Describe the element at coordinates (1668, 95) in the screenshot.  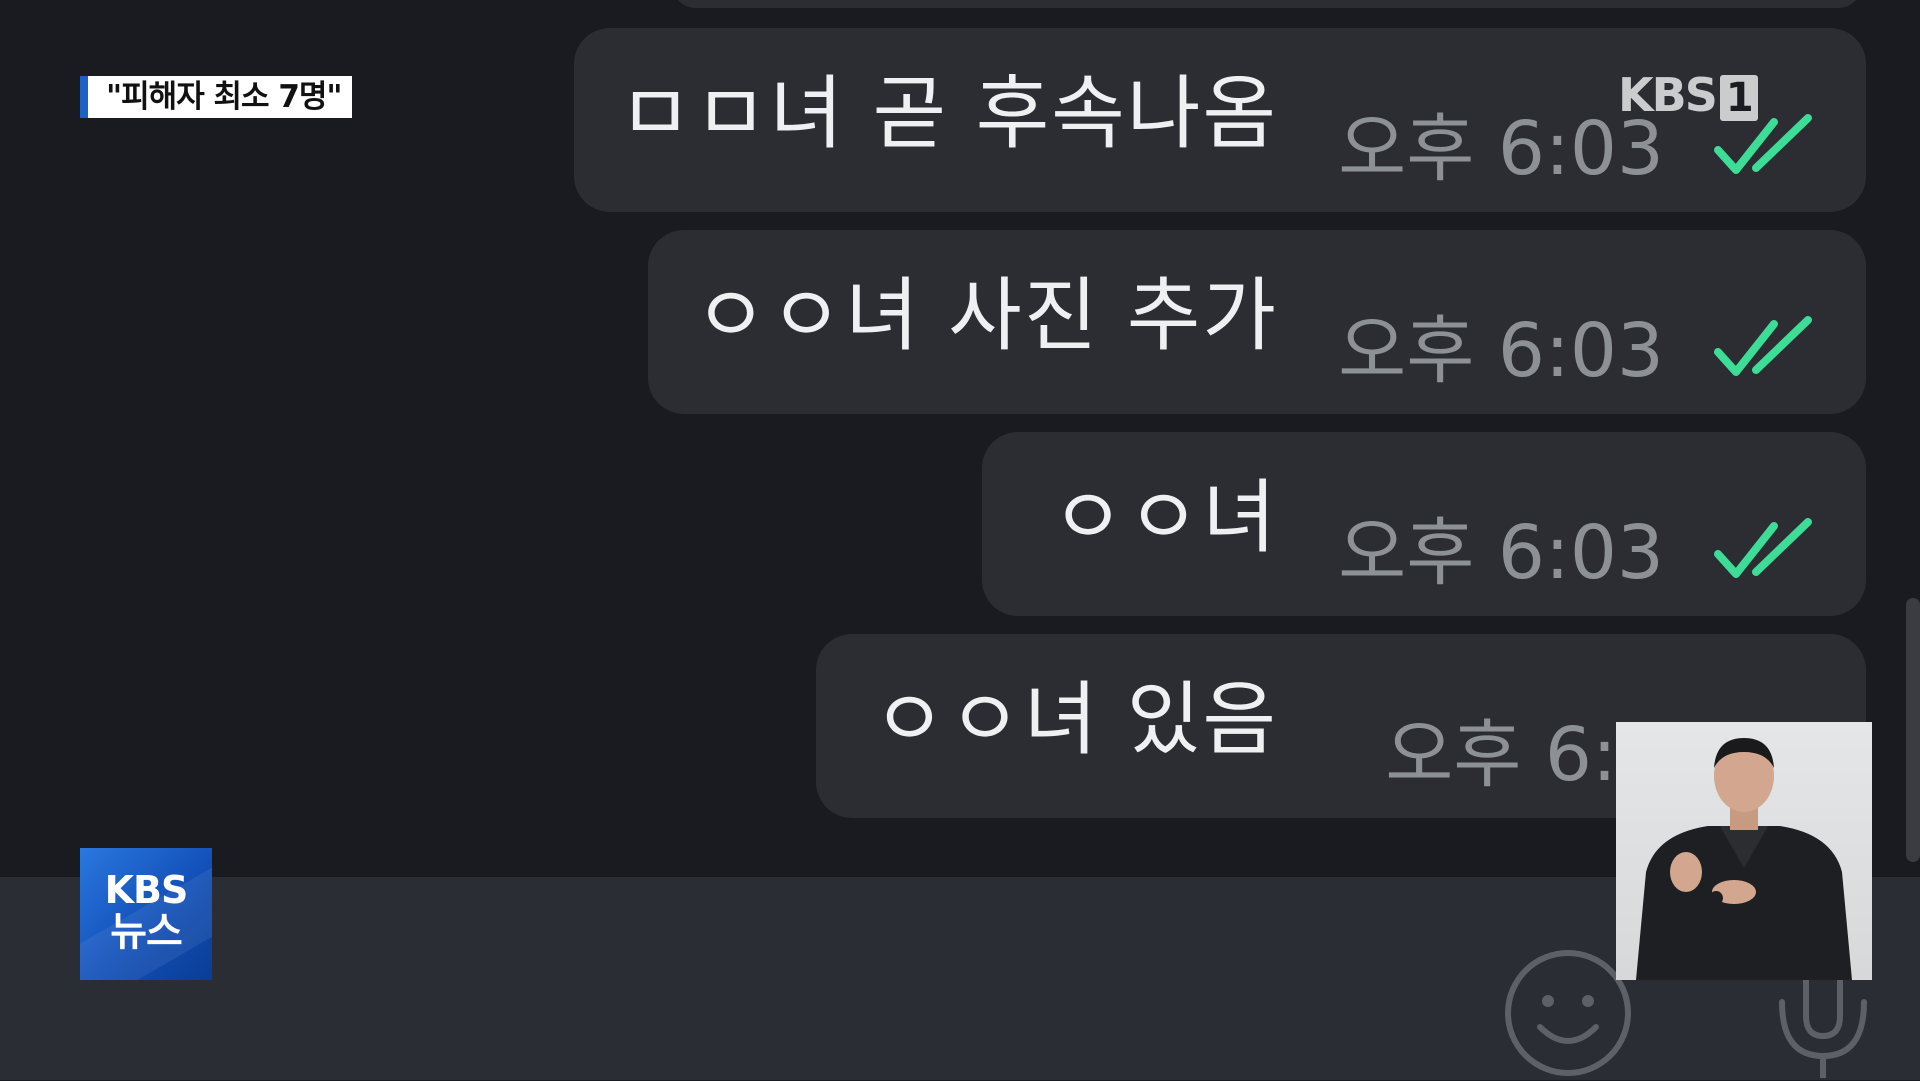
I see `kbs1-logo-text: KBS` at that location.